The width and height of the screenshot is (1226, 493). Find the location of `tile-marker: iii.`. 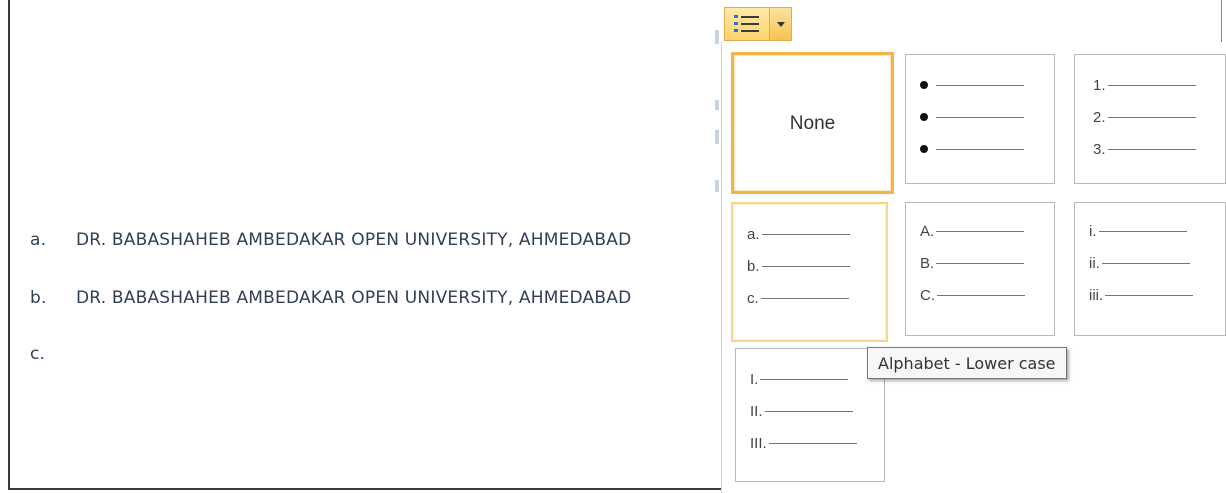

tile-marker: iii. is located at coordinates (1096, 295).